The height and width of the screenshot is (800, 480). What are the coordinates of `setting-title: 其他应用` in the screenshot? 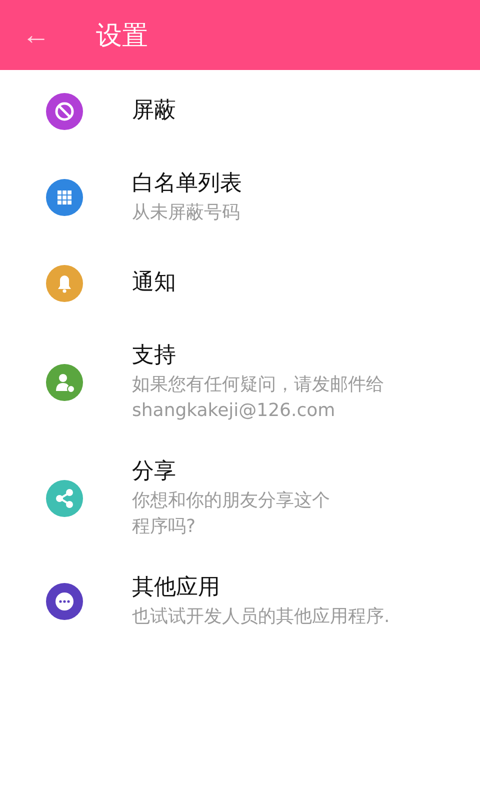 It's located at (261, 588).